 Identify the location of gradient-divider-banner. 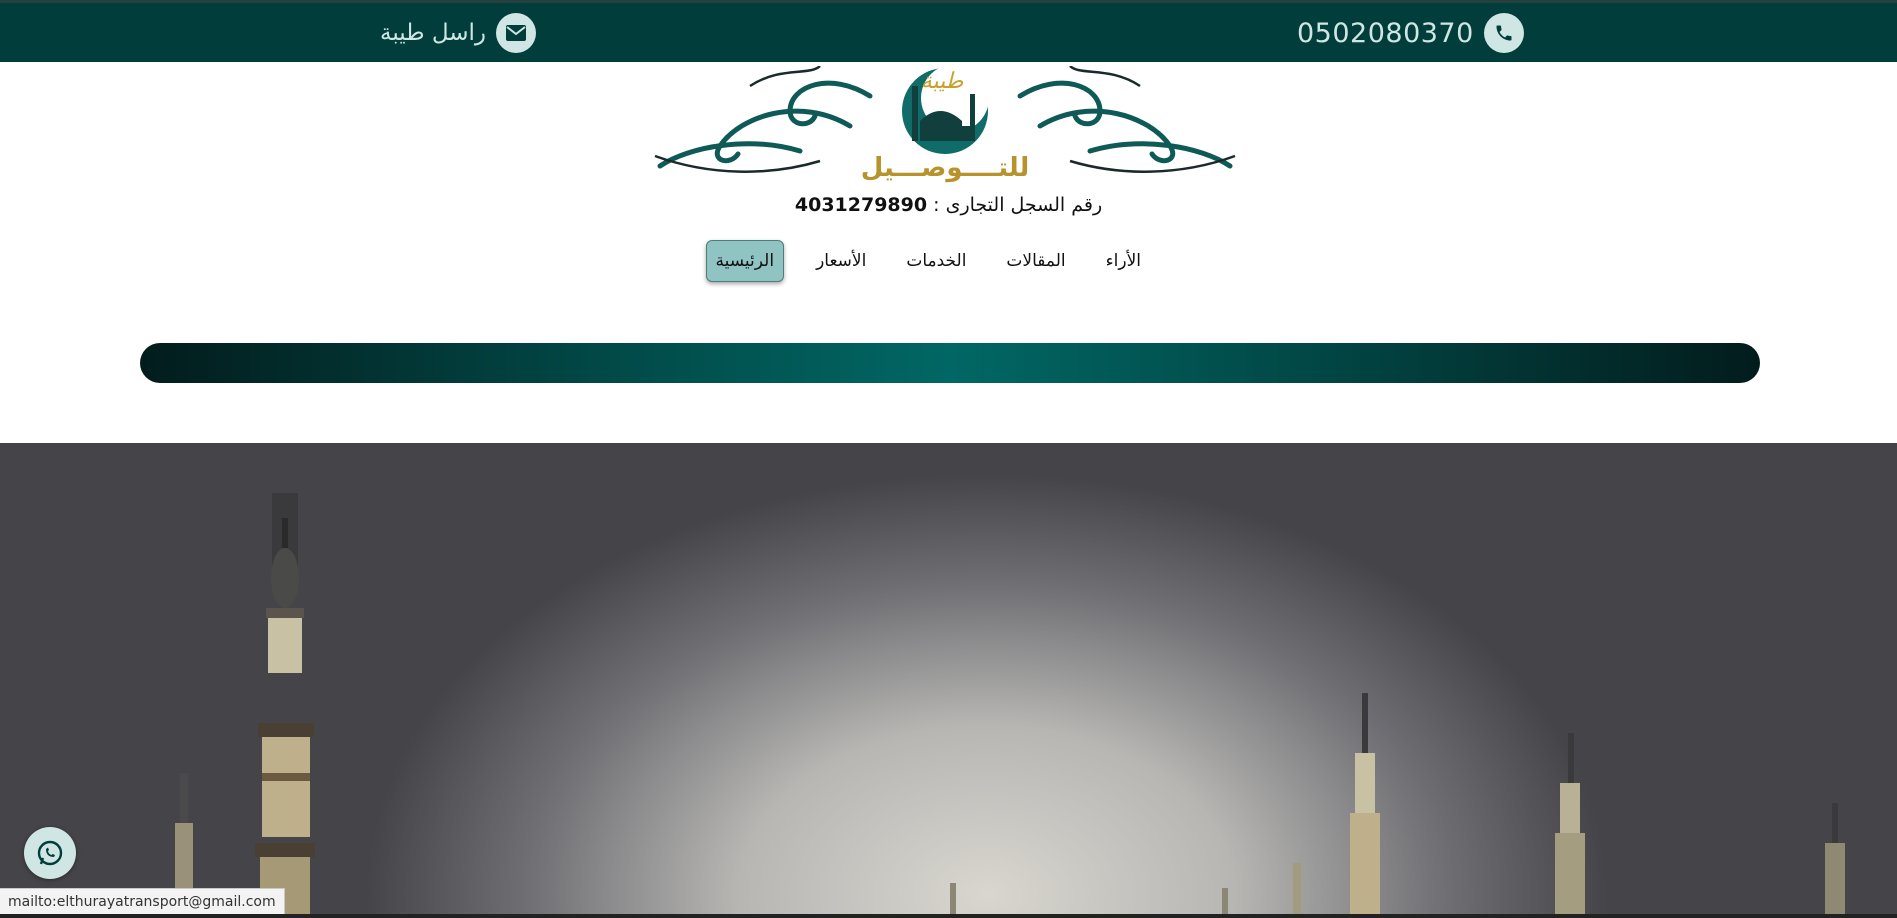
(950, 363).